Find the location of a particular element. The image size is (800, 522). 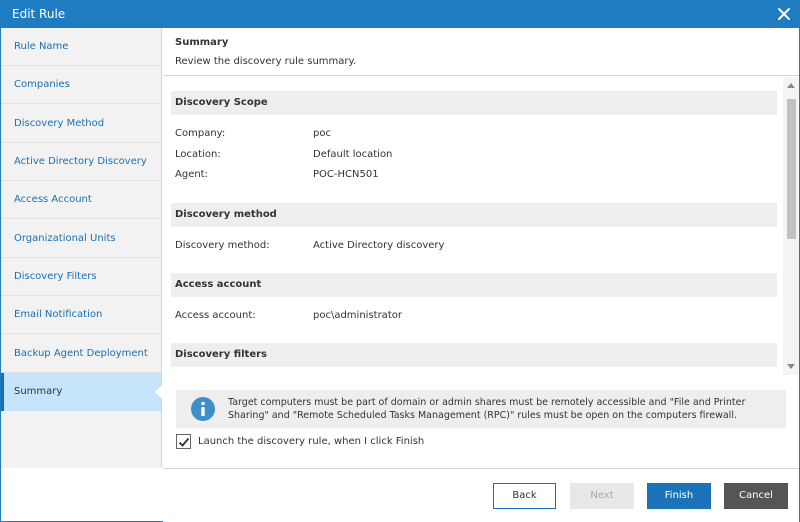

section-access-account: Access account is located at coordinates (474, 285).